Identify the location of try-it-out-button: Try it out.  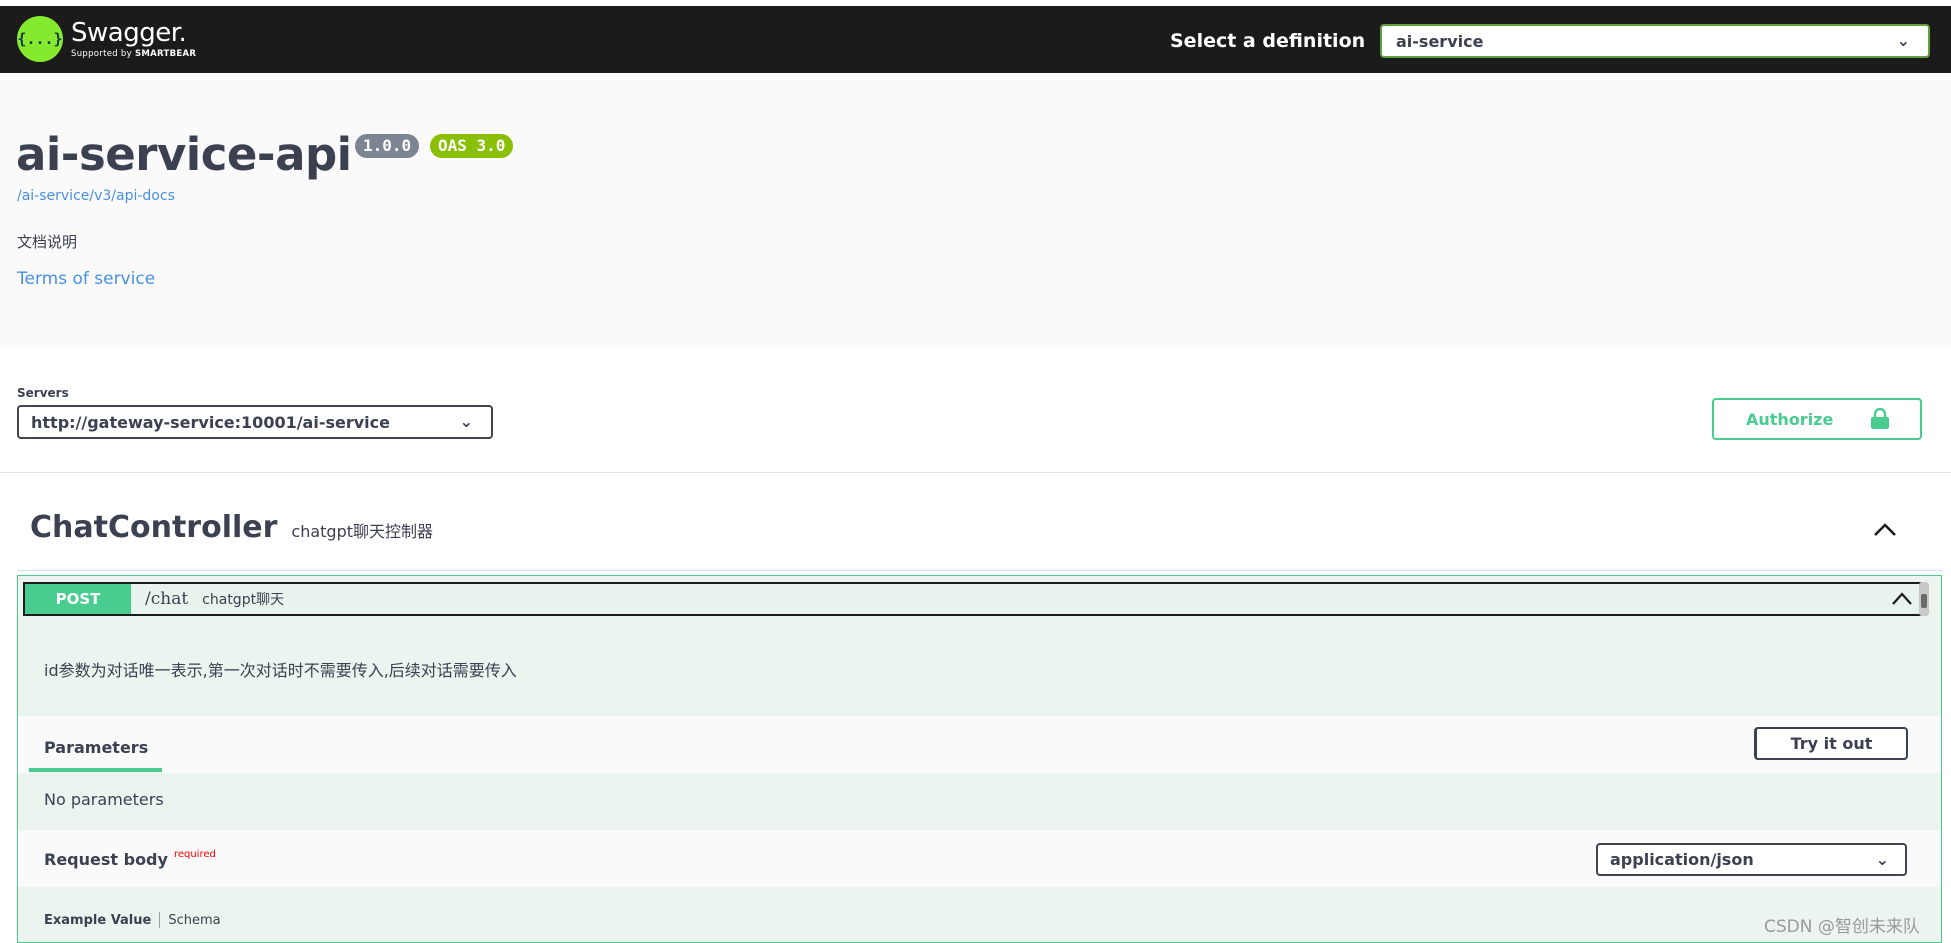
(1831, 743).